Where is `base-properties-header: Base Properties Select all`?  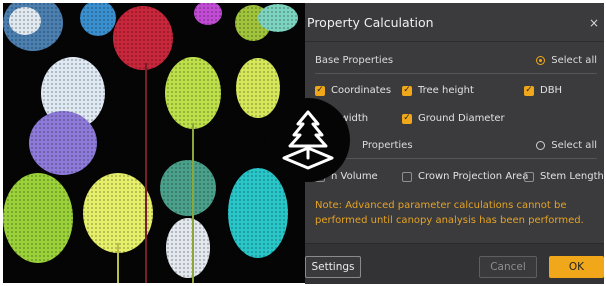 base-properties-header: Base Properties Select all is located at coordinates (456, 60).